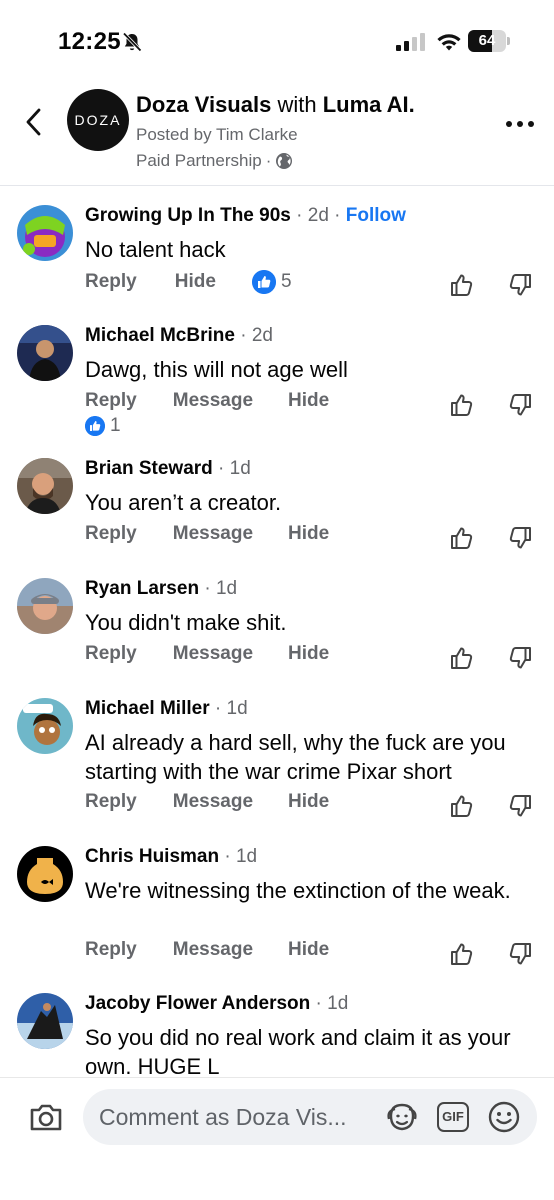  What do you see at coordinates (149, 468) in the screenshot?
I see `commenter-name: Brian Steward` at bounding box center [149, 468].